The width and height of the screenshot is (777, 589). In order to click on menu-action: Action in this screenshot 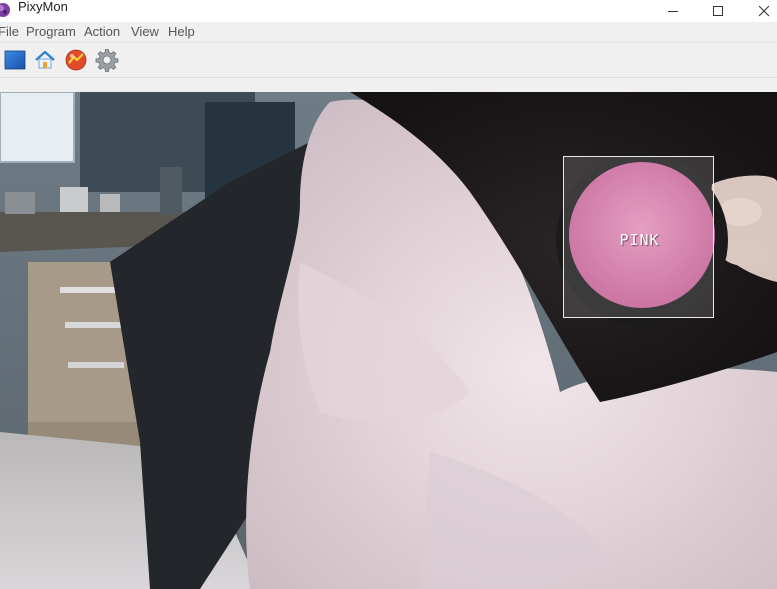, I will do `click(102, 32)`.